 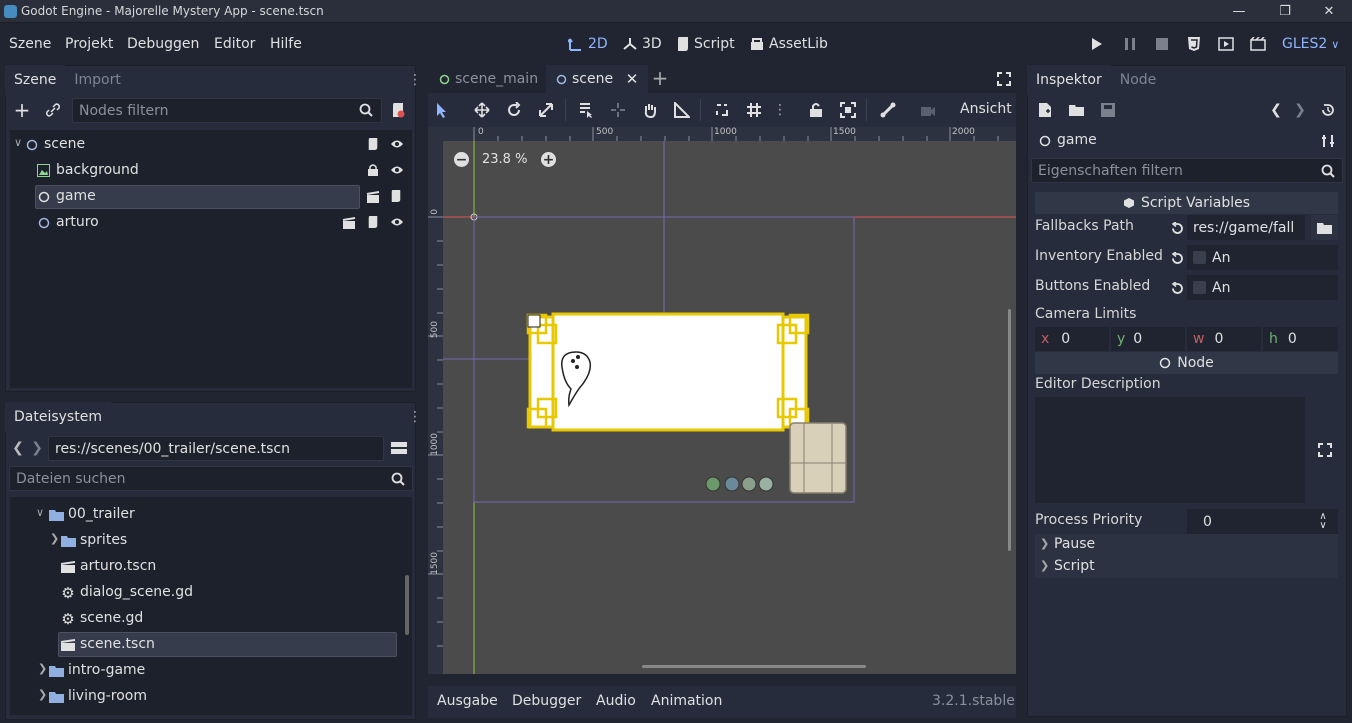 What do you see at coordinates (101, 514) in the screenshot?
I see `file-item-00-trailer: 00_trailer` at bounding box center [101, 514].